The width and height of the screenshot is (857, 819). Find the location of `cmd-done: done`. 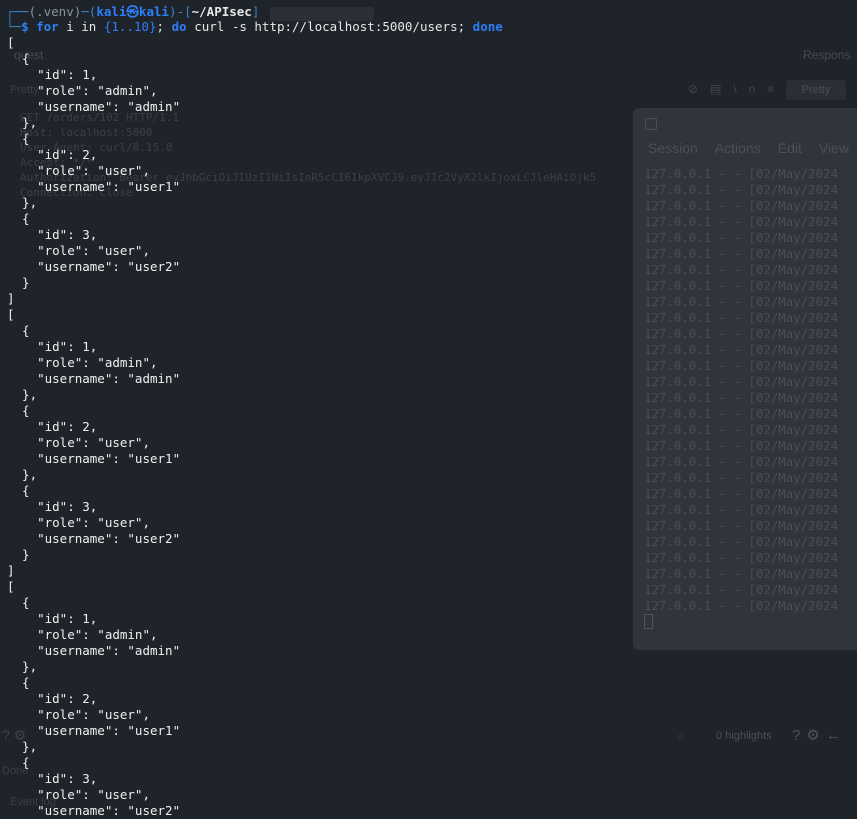

cmd-done: done is located at coordinates (487, 26).